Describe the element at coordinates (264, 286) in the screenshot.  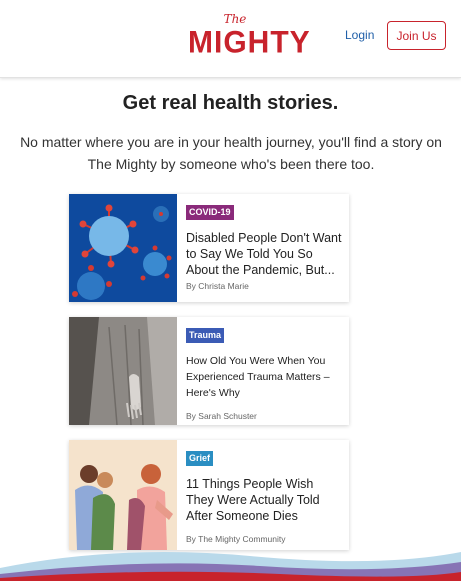
I see `story-author: By Christa Marie` at that location.